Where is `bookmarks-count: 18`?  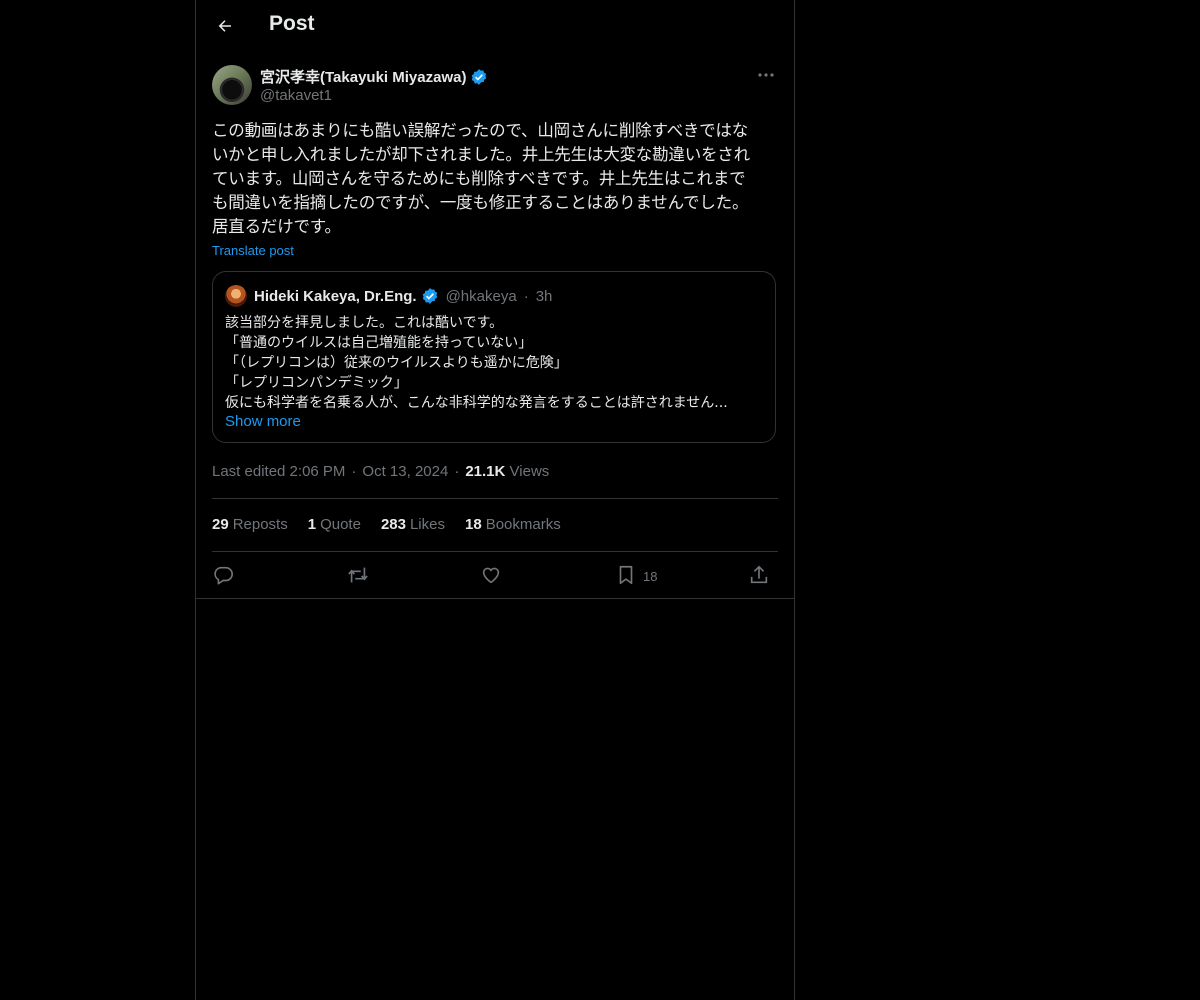 bookmarks-count: 18 is located at coordinates (473, 524).